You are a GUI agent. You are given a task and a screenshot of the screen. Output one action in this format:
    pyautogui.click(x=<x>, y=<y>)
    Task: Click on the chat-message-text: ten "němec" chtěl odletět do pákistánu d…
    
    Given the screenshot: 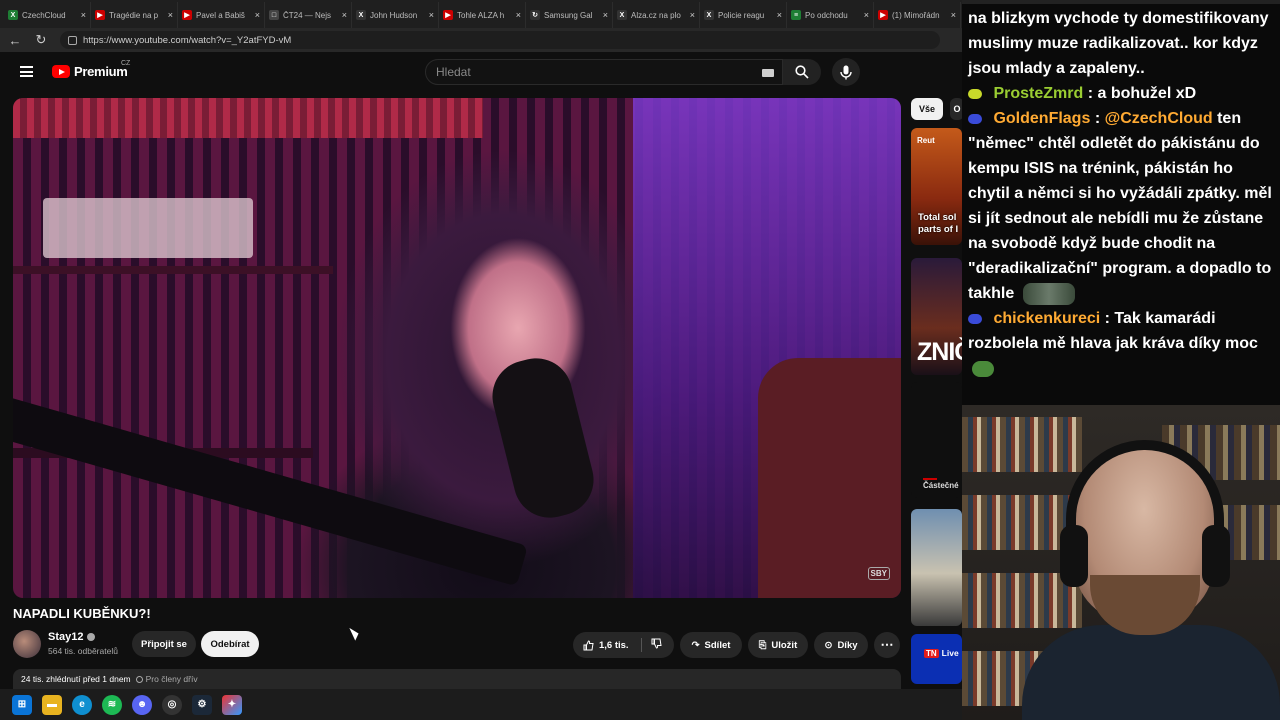 What is the action you would take?
    pyautogui.click(x=1120, y=206)
    